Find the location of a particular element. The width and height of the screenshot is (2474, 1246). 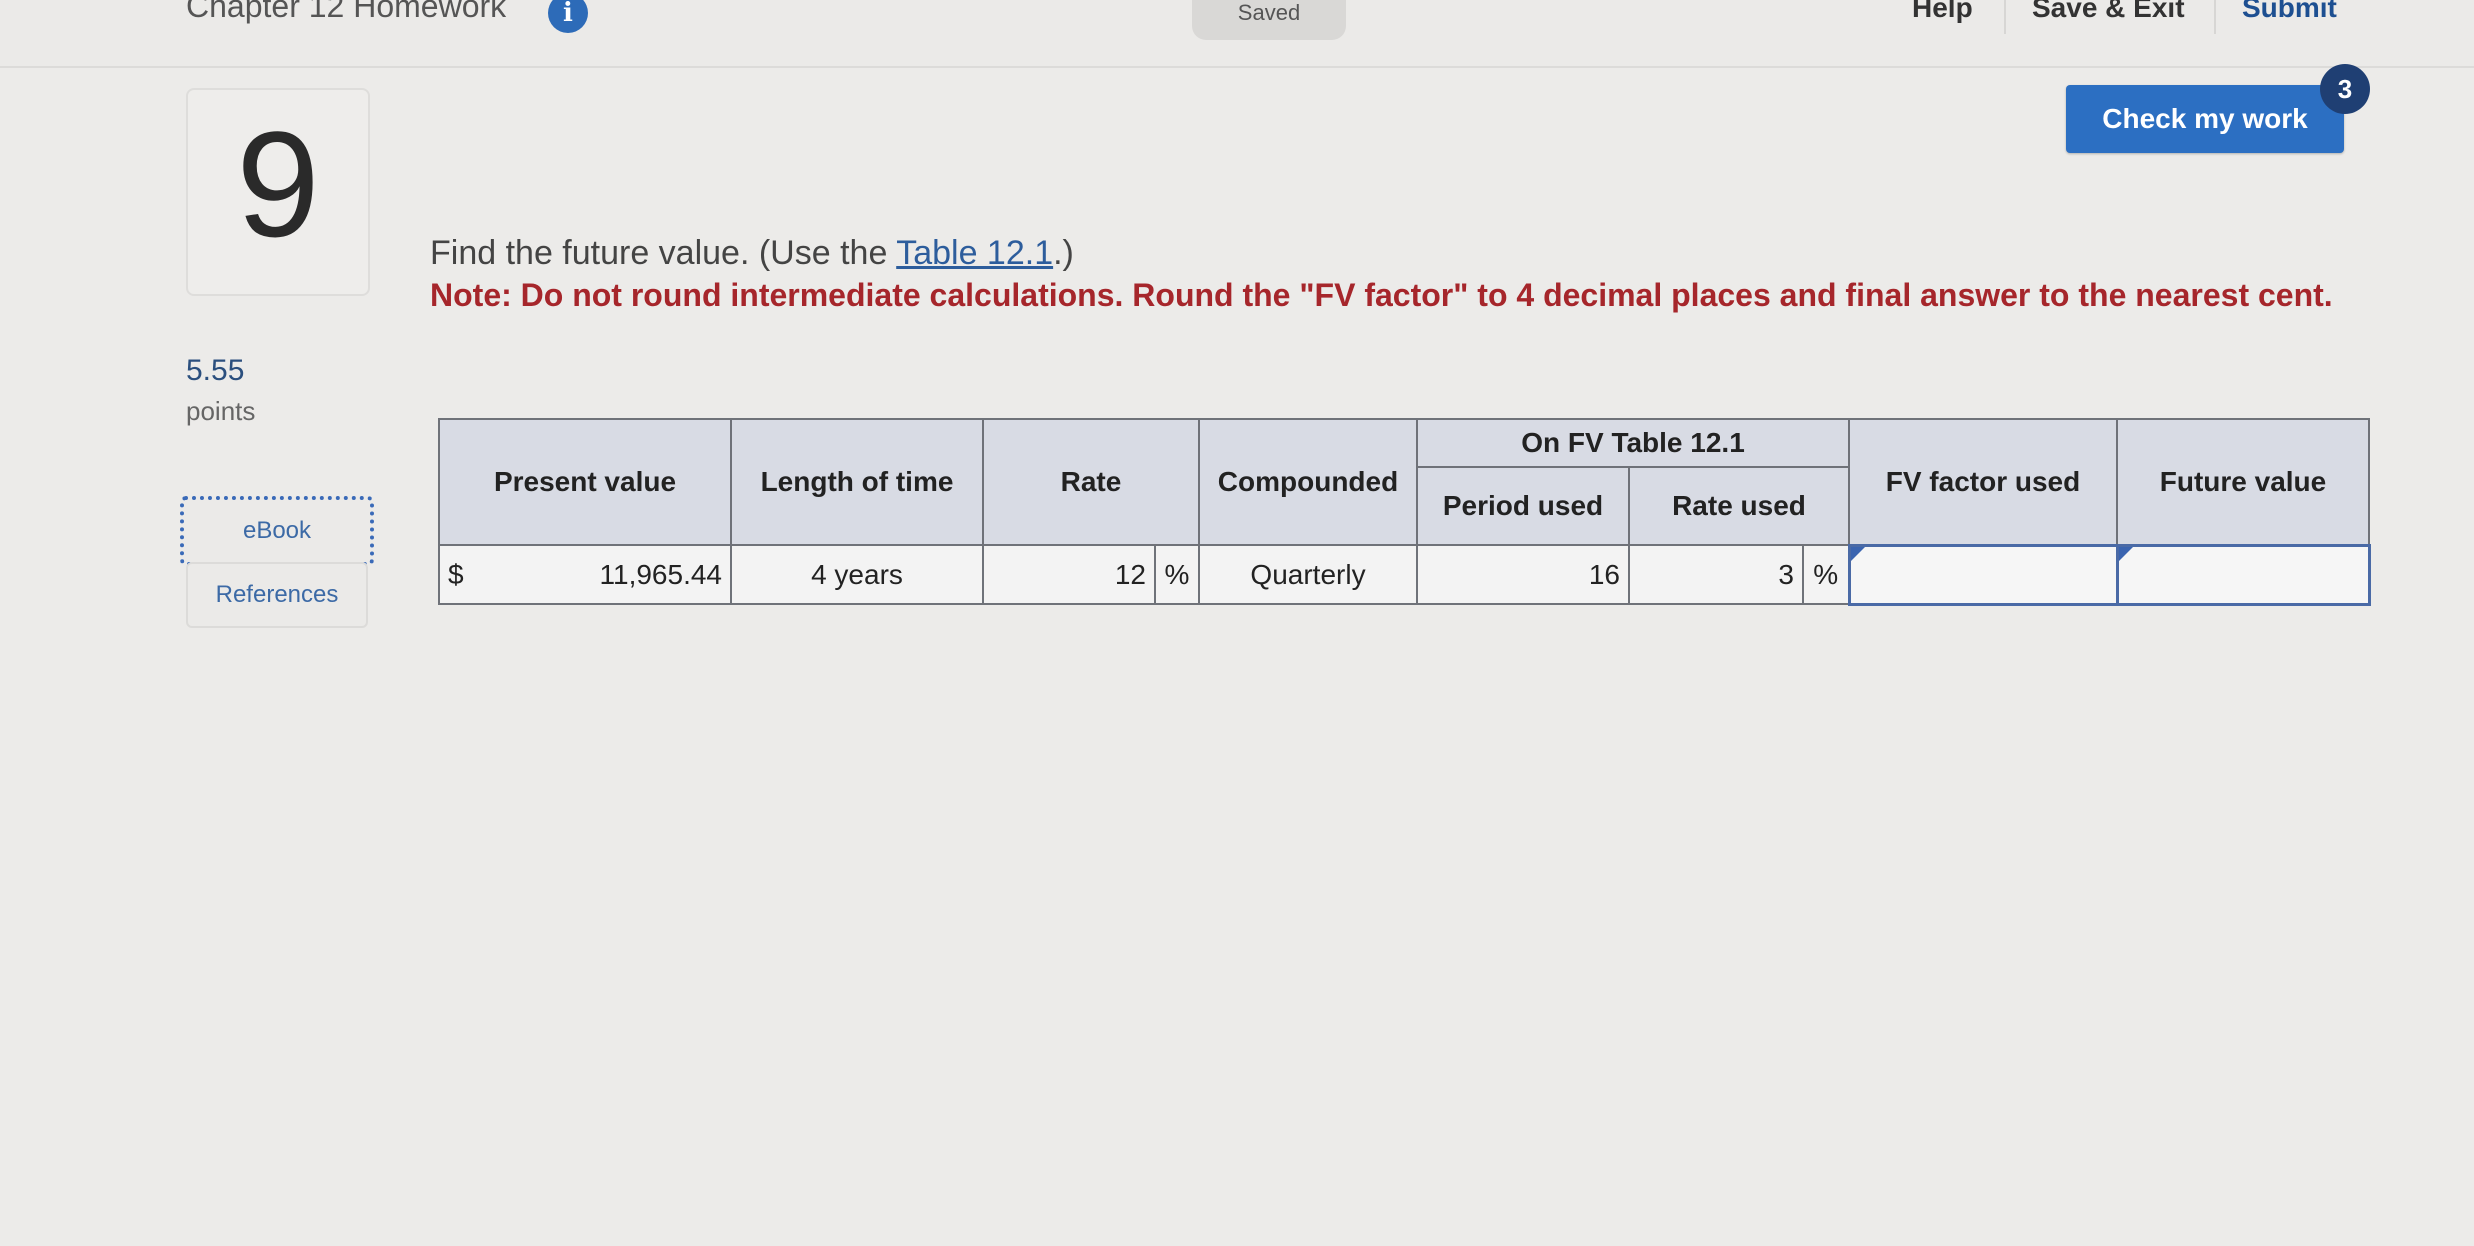

save-exit-link: Save & Exit is located at coordinates (2108, 12).